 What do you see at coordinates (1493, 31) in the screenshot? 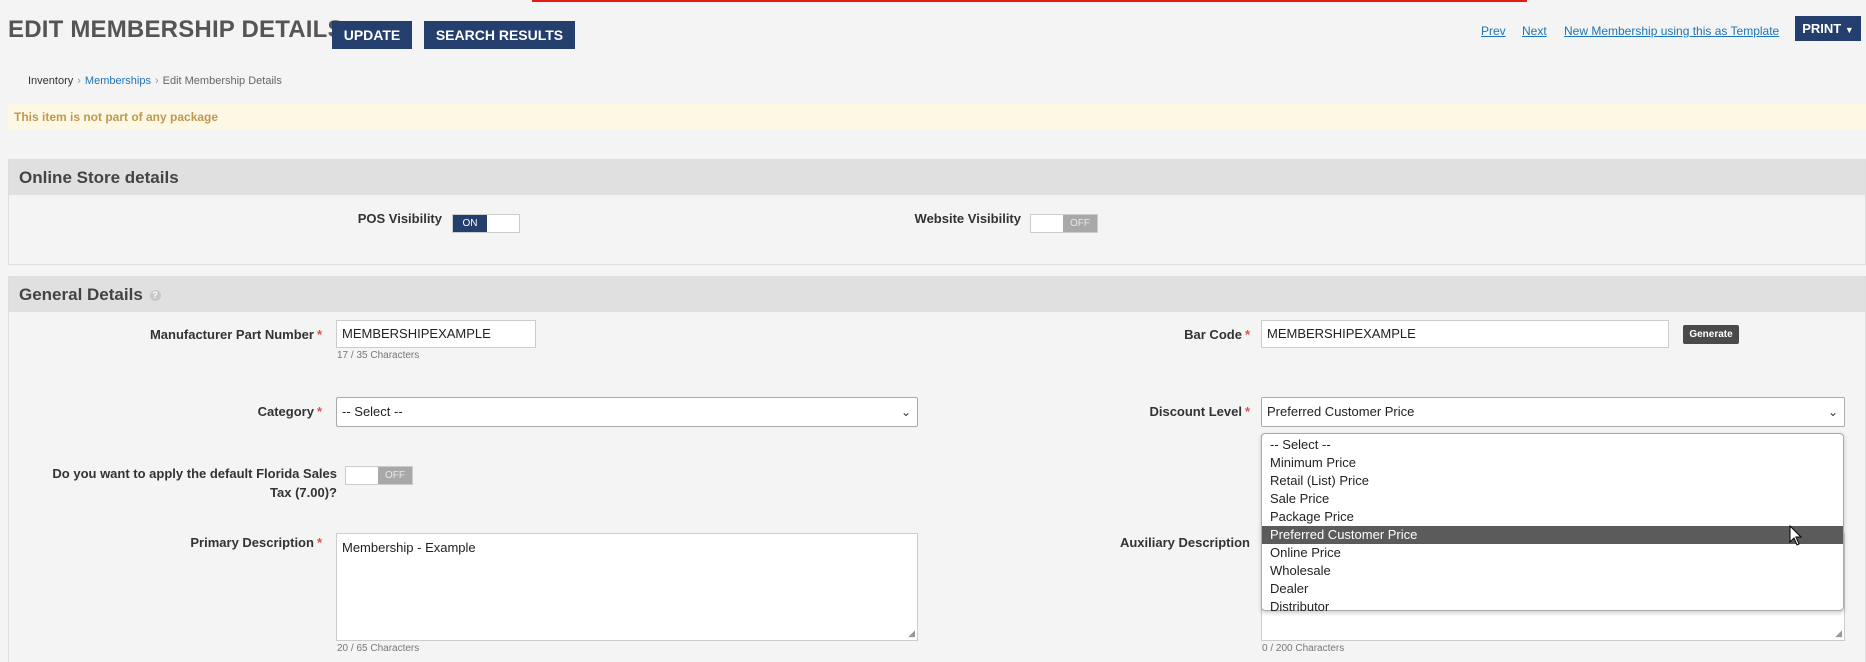
I see `prev-link: Prev` at bounding box center [1493, 31].